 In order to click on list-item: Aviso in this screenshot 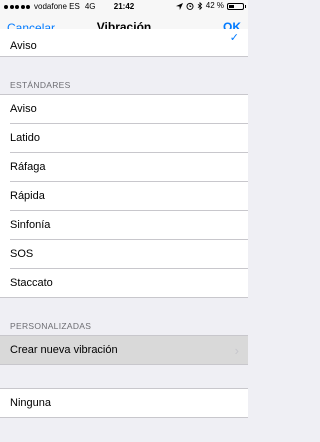, I will do `click(124, 109)`.